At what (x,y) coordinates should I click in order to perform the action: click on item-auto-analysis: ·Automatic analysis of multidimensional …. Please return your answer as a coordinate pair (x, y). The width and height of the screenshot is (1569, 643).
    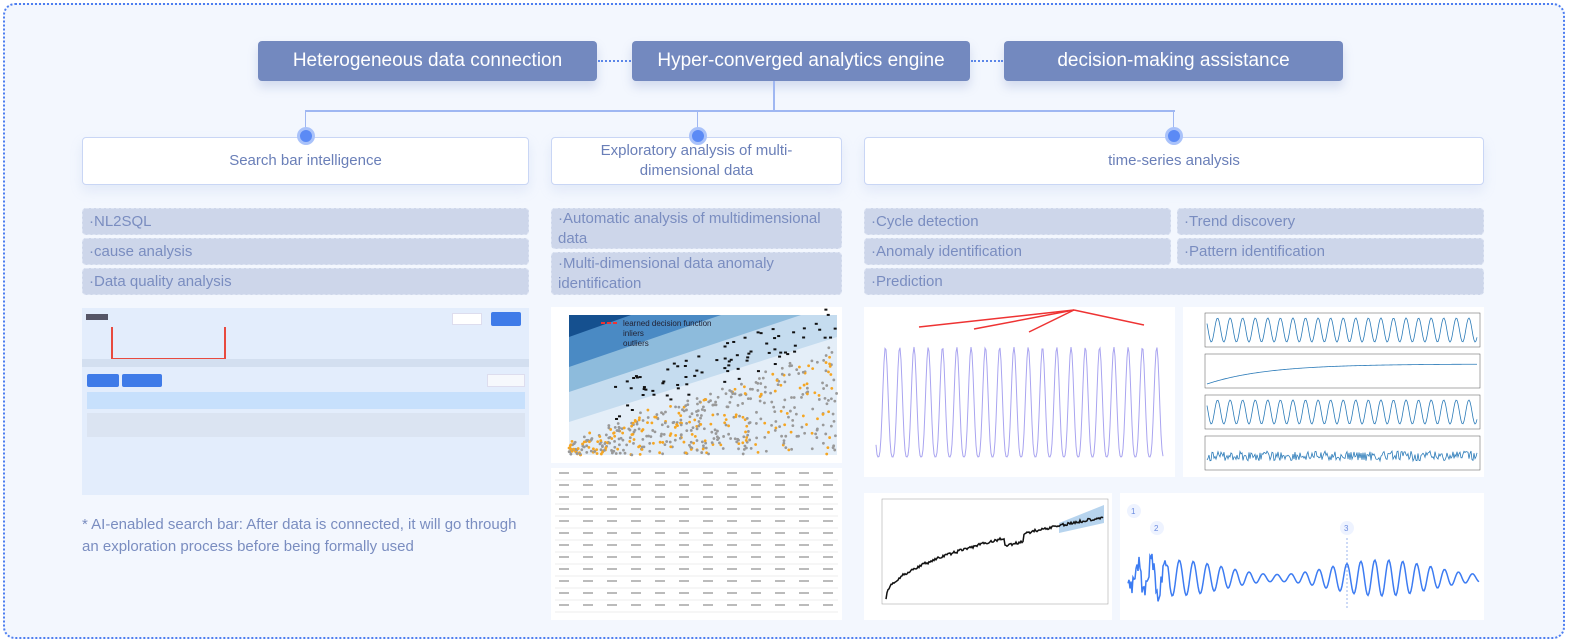
    Looking at the image, I should click on (696, 228).